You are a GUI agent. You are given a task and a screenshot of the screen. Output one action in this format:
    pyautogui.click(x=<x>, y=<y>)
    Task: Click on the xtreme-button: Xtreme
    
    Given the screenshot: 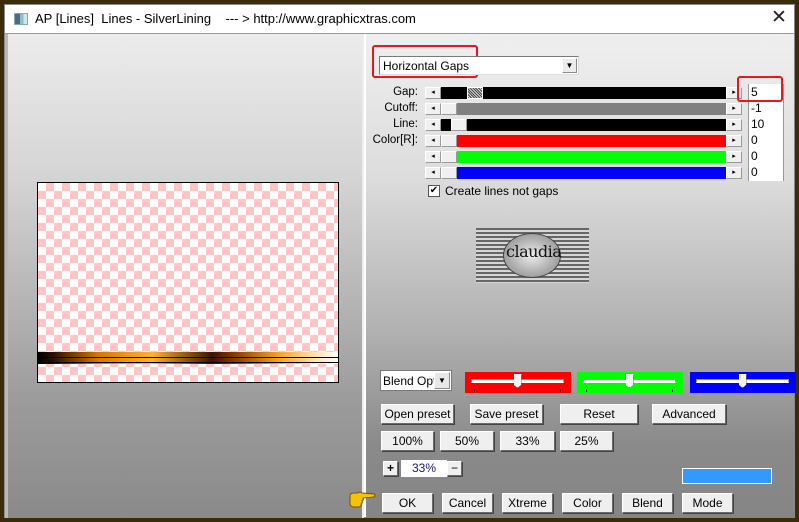 What is the action you would take?
    pyautogui.click(x=527, y=503)
    